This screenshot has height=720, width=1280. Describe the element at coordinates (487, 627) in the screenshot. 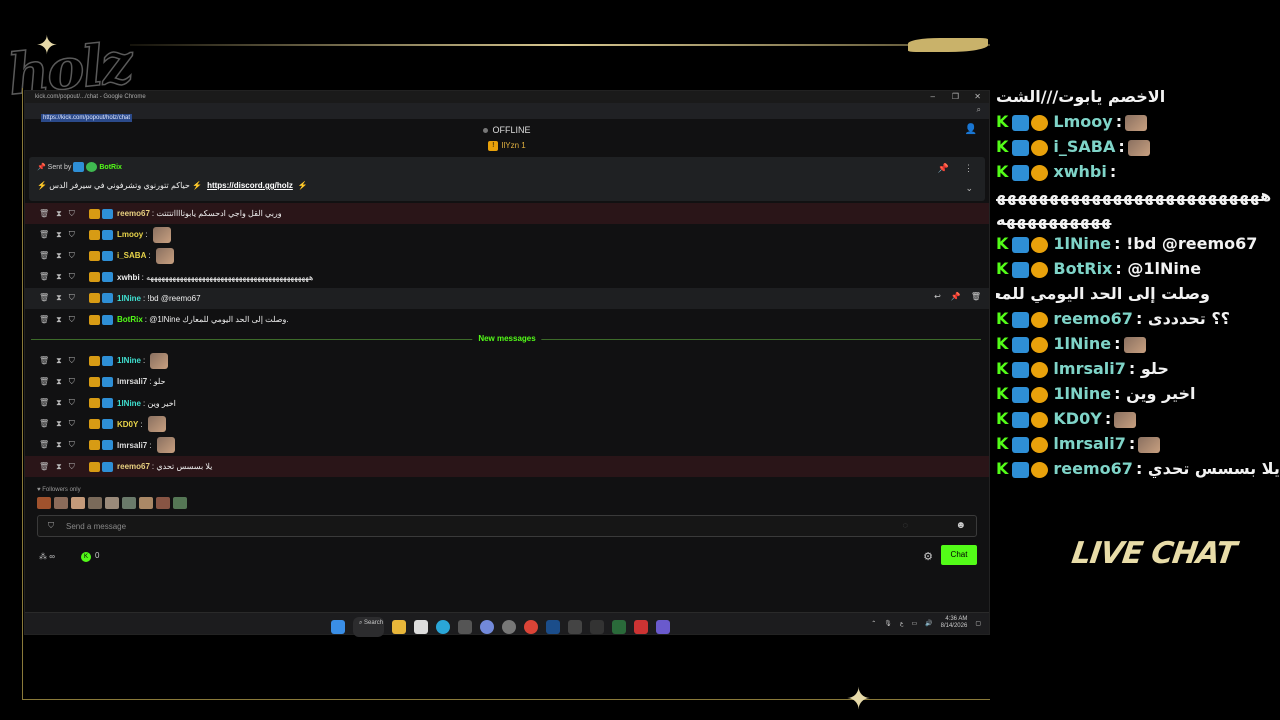

I see `discord-icon` at that location.